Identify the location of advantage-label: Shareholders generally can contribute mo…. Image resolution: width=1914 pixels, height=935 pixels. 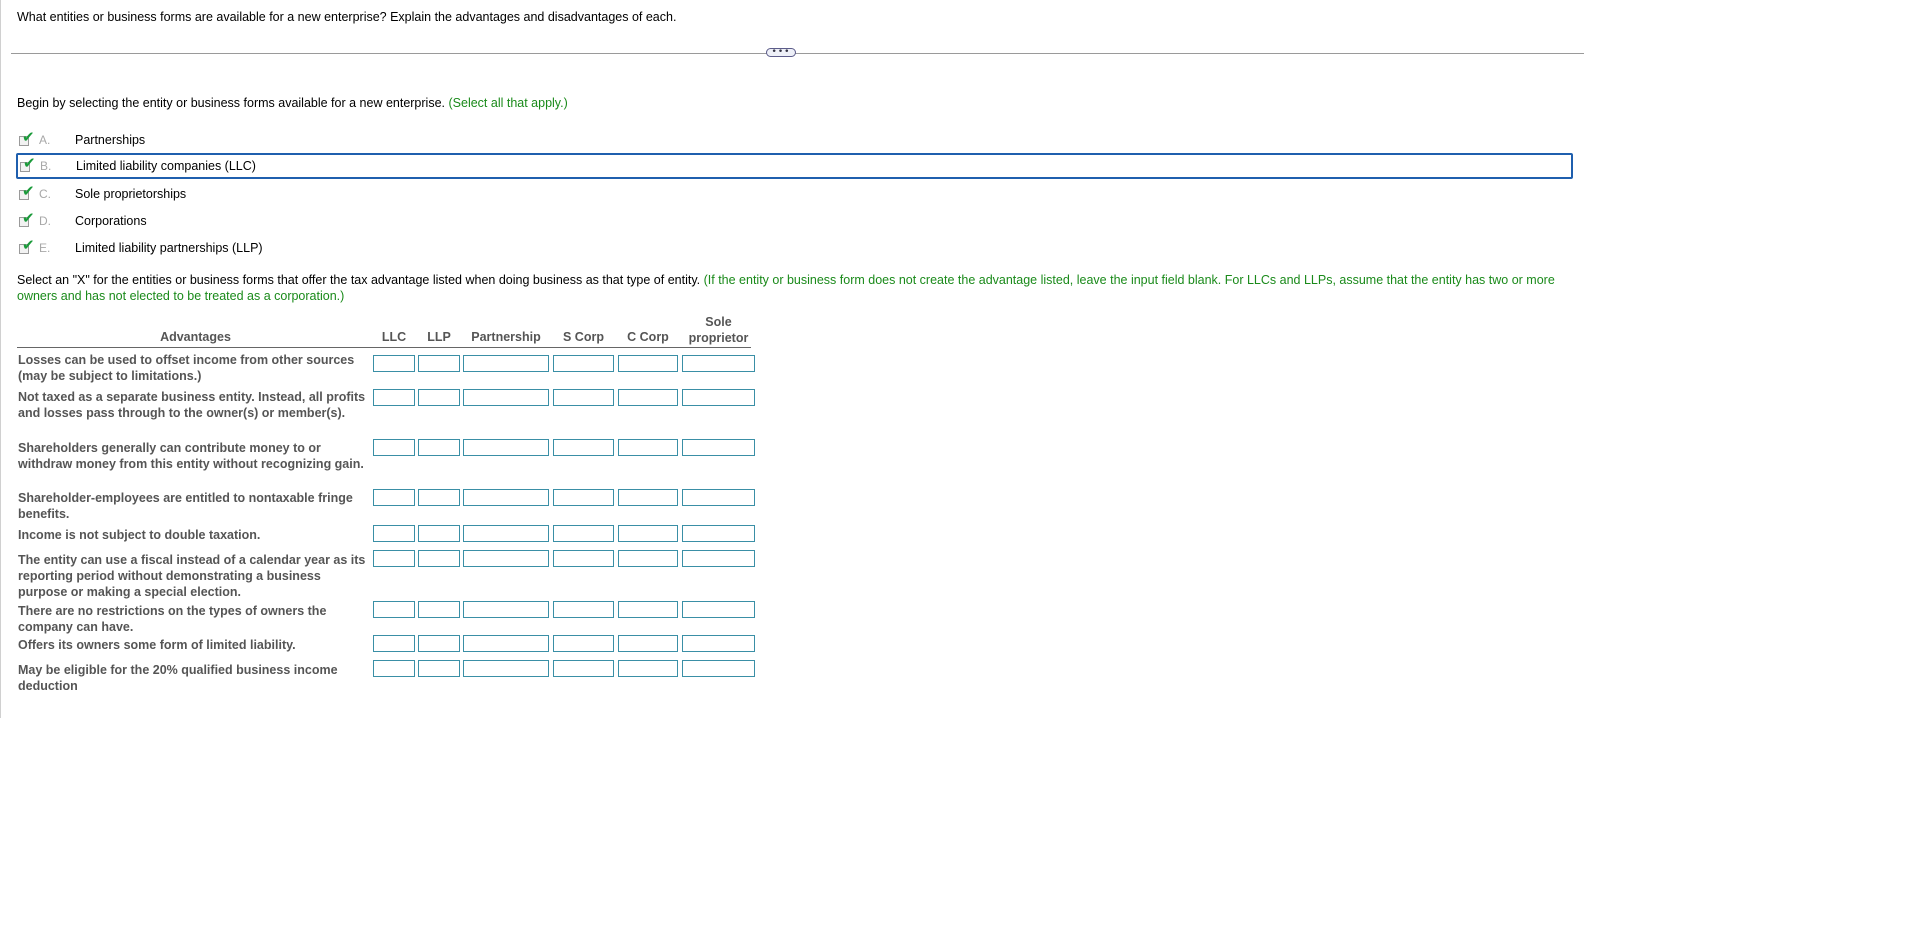
(191, 456).